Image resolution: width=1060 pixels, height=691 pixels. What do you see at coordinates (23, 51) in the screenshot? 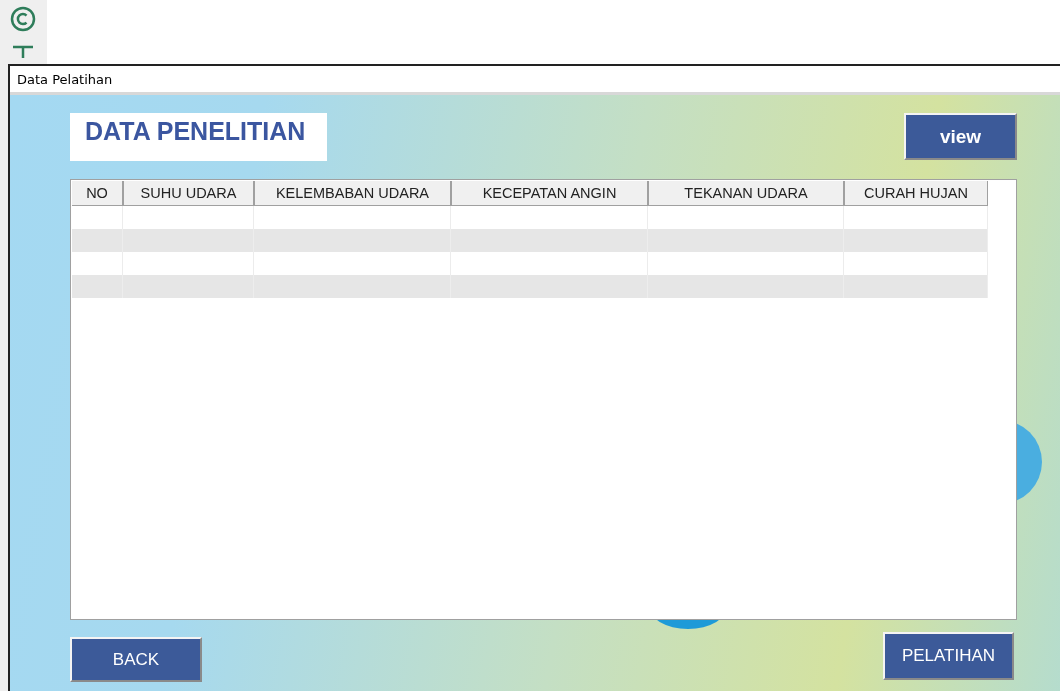
I see `tee-icon` at bounding box center [23, 51].